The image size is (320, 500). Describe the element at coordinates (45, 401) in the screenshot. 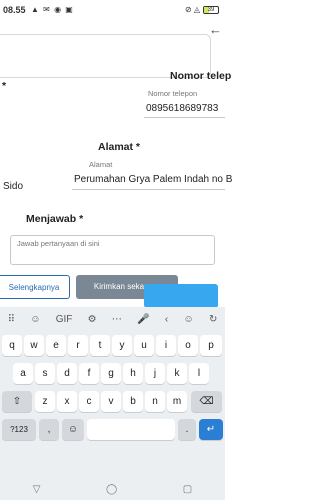

I see `key-z: z` at that location.